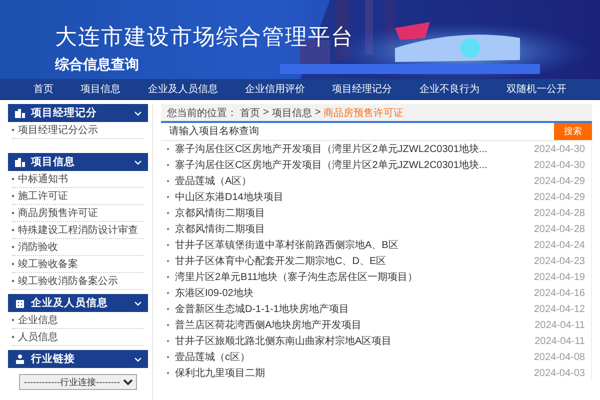 This screenshot has height=400, width=600. What do you see at coordinates (449, 89) in the screenshot?
I see `nav-link: 企业不良行为` at bounding box center [449, 89].